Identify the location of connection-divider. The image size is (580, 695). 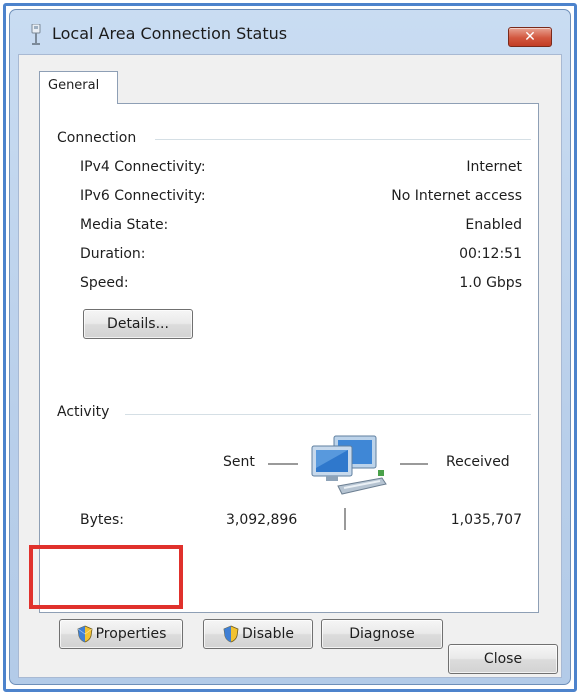
(343, 139).